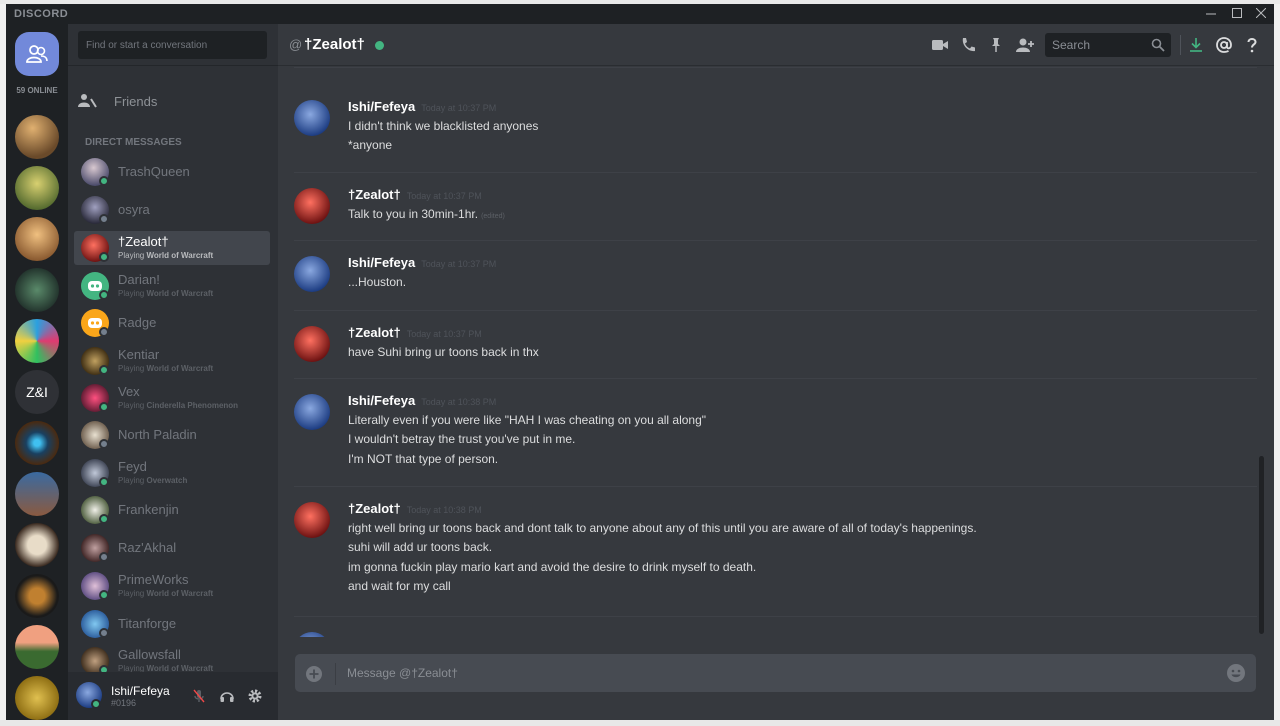 This screenshot has height=726, width=1280. What do you see at coordinates (413, 214) in the screenshot?
I see `message-text: Talk to you in 30min-1hr.` at bounding box center [413, 214].